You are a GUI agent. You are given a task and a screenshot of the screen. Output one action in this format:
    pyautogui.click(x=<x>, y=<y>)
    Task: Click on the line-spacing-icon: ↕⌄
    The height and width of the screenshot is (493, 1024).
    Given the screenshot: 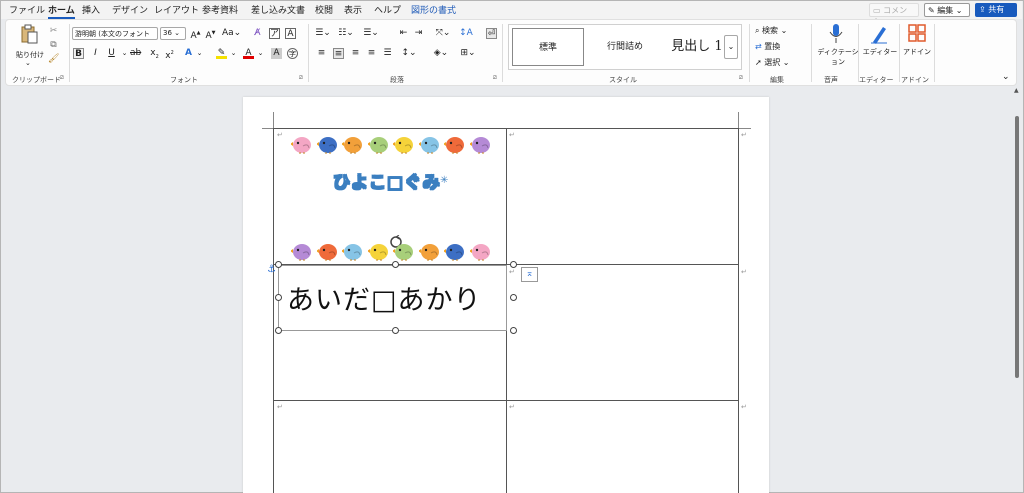 What is the action you would take?
    pyautogui.click(x=409, y=53)
    